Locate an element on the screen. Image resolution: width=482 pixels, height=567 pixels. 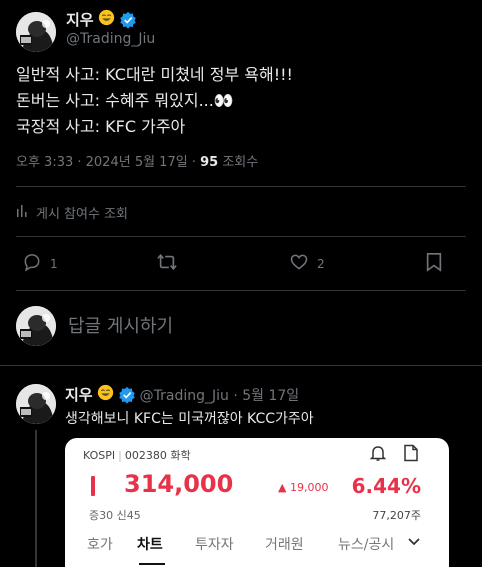
tweet-line: 일반적 사고: KC대란 미쳤네 정부 욕해!!! is located at coordinates (154, 74).